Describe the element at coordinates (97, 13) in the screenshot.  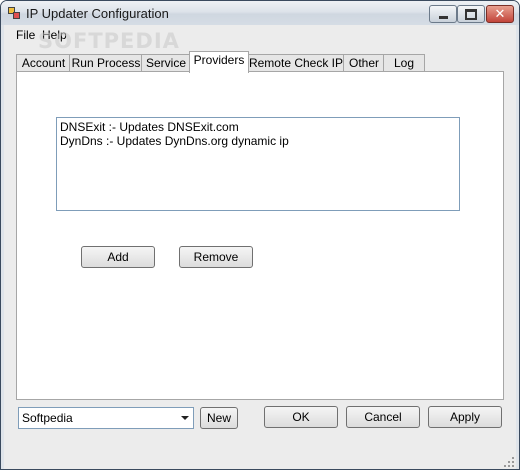
I see `window-title: IP Updater Configuration` at that location.